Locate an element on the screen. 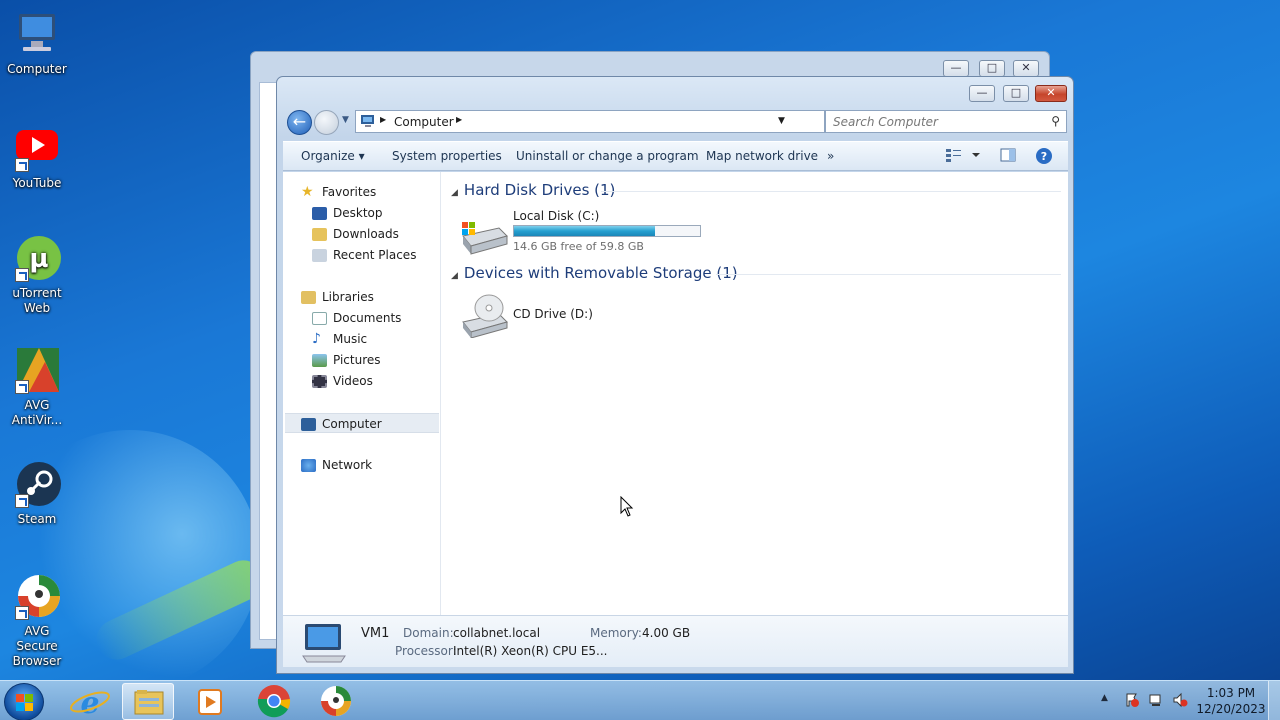 The height and width of the screenshot is (720, 1280). clock-time: 1:03 PM is located at coordinates (1231, 693).